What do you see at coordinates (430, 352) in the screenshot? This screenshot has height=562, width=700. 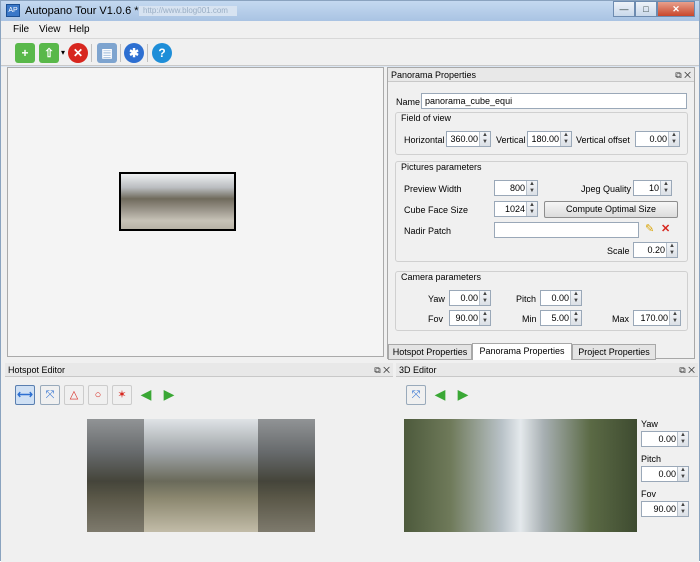 I see `tab-hotspot-properties: Hotspot Properties` at bounding box center [430, 352].